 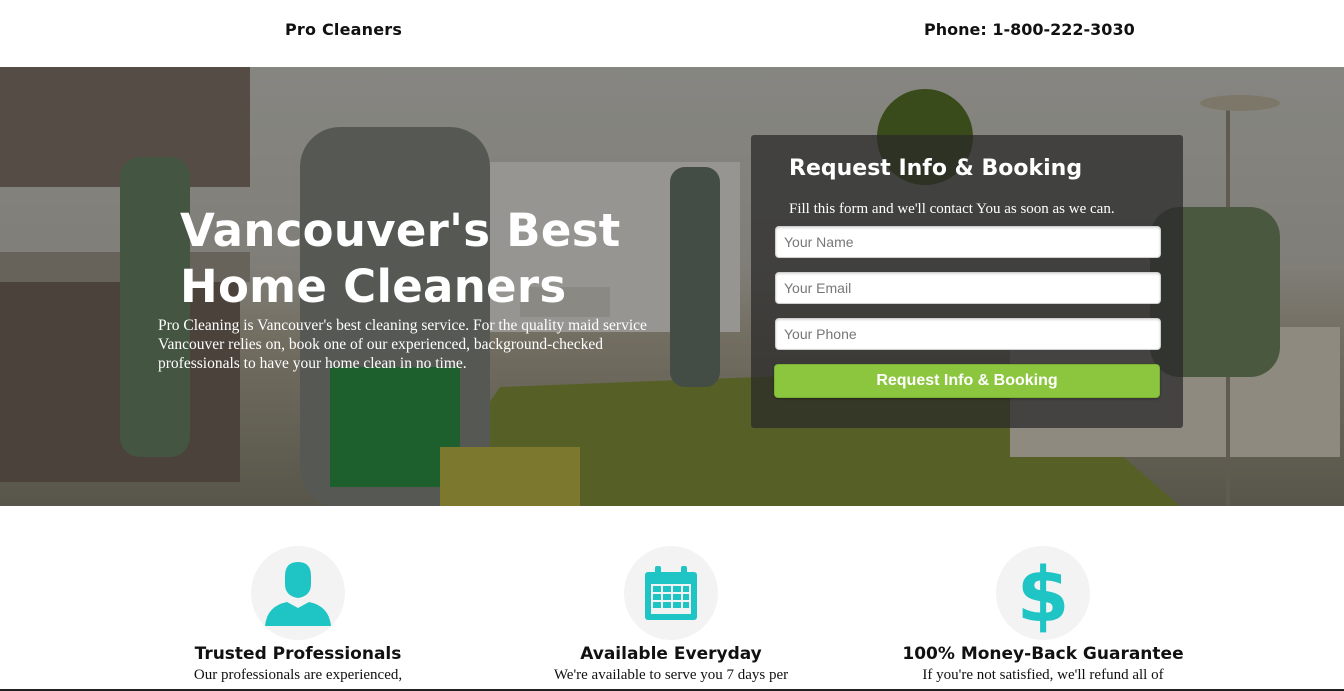 What do you see at coordinates (967, 381) in the screenshot?
I see `request-booking-button: Request Info & Booking` at bounding box center [967, 381].